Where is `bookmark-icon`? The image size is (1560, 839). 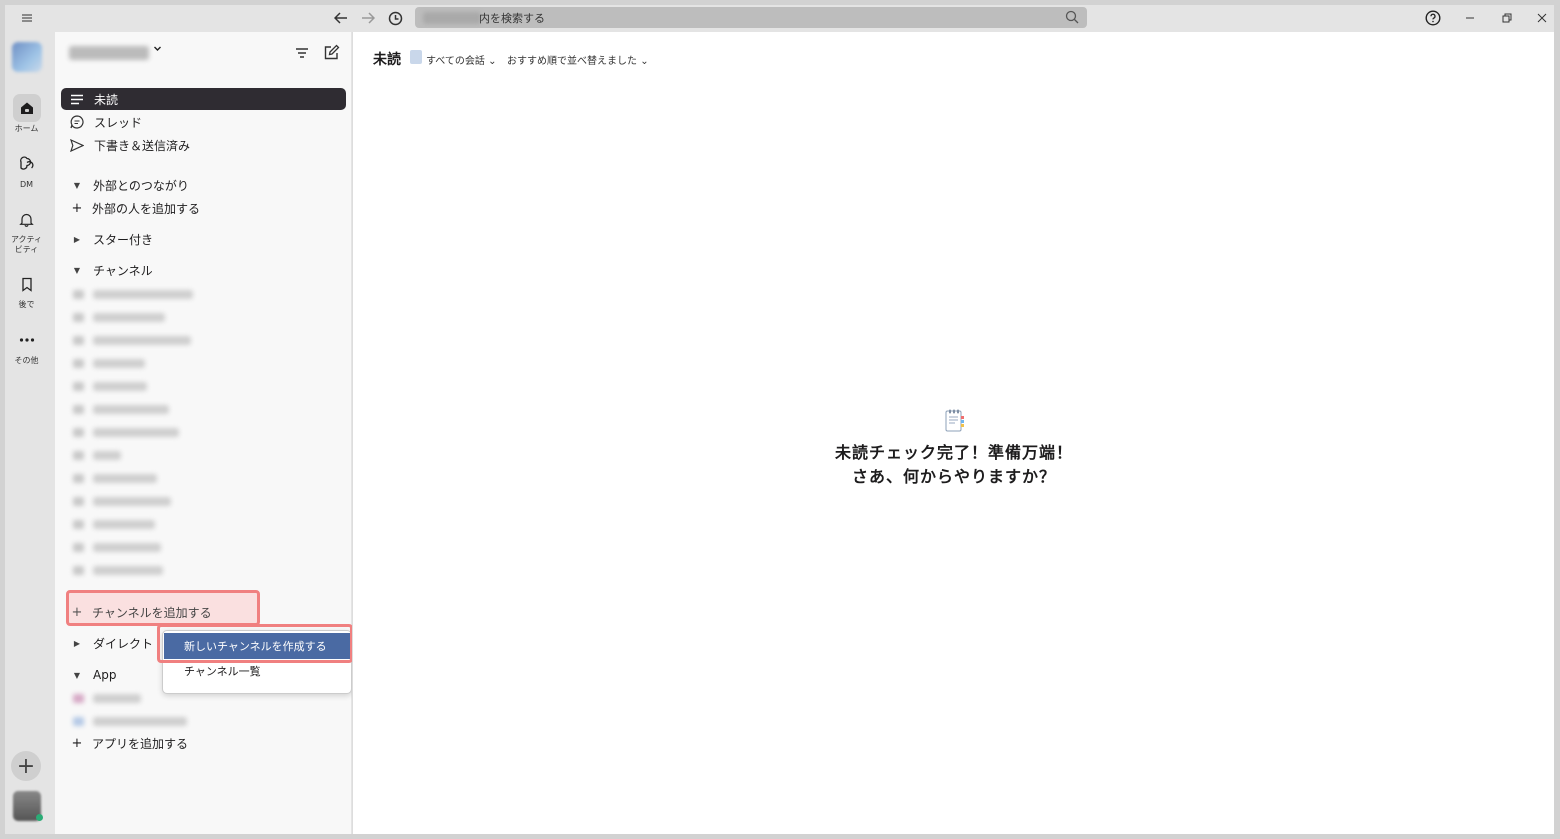
bookmark-icon is located at coordinates (27, 284).